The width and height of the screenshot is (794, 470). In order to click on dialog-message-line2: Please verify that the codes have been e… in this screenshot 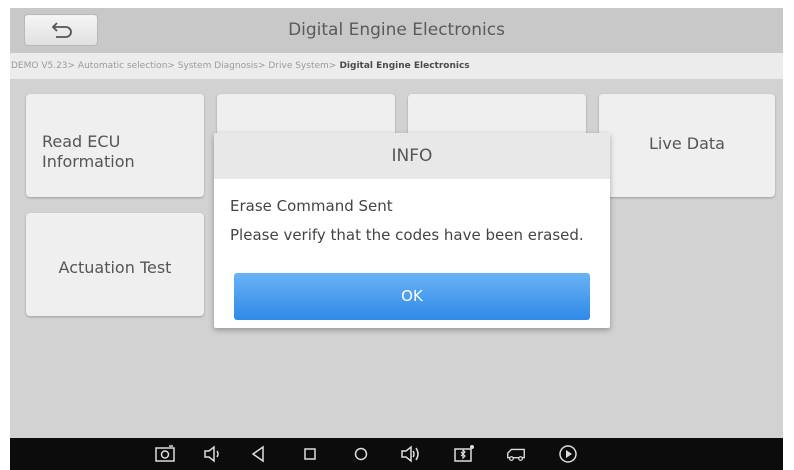, I will do `click(407, 235)`.